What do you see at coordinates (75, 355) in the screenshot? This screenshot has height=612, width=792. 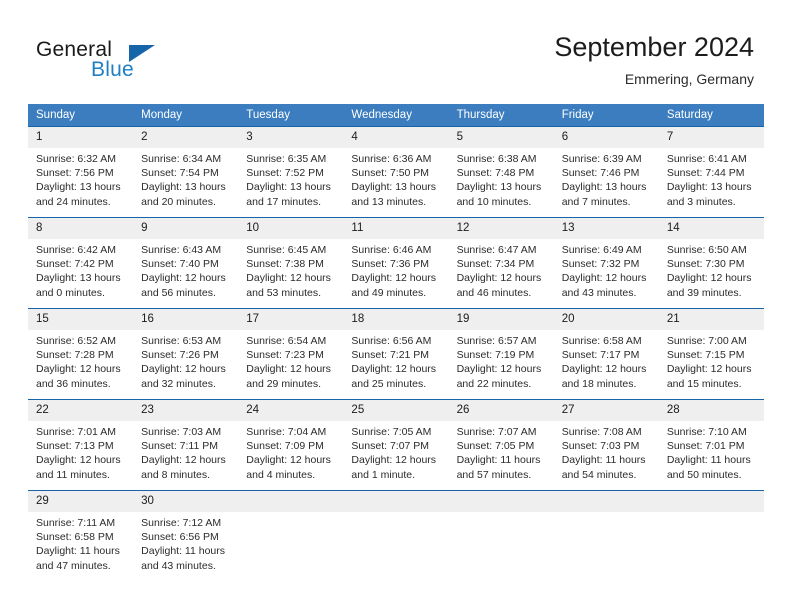 I see `sunset-text: Sunset: 7:28 PM` at bounding box center [75, 355].